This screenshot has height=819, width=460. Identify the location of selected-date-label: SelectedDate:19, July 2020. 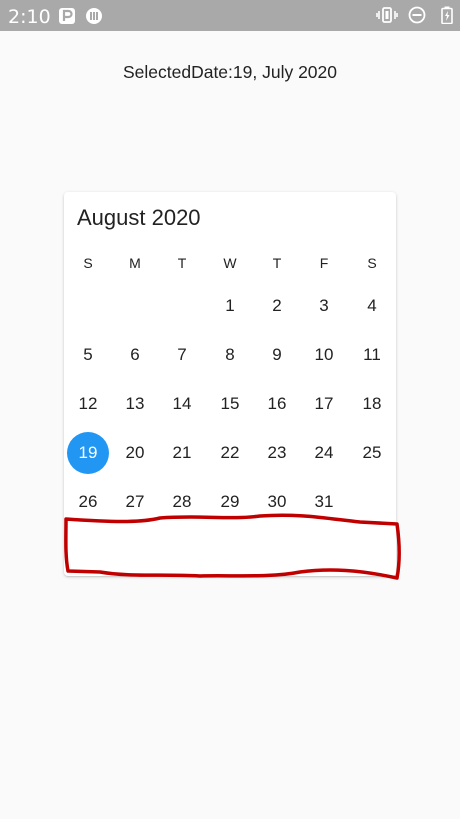
(230, 72).